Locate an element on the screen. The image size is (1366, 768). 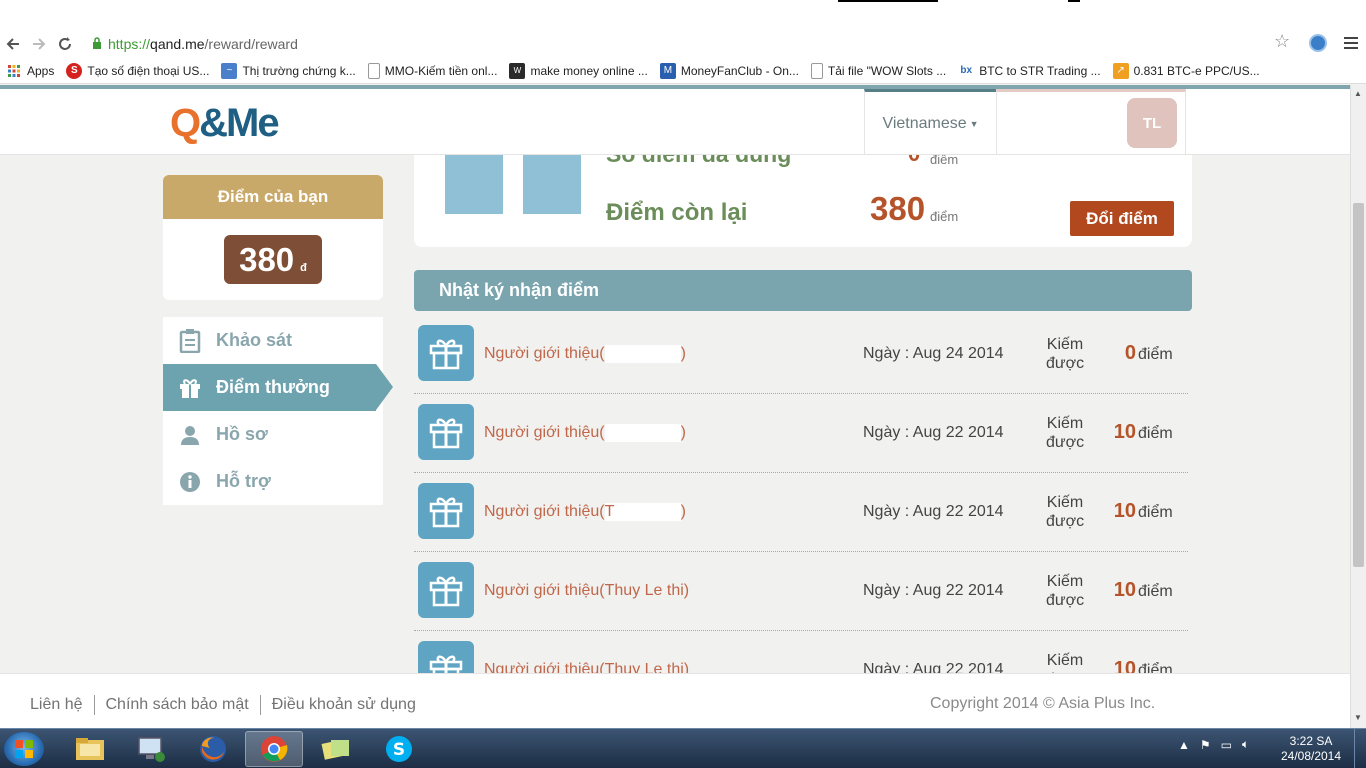
url-field: https://qand.me/reward/reward is located at coordinates (195, 44).